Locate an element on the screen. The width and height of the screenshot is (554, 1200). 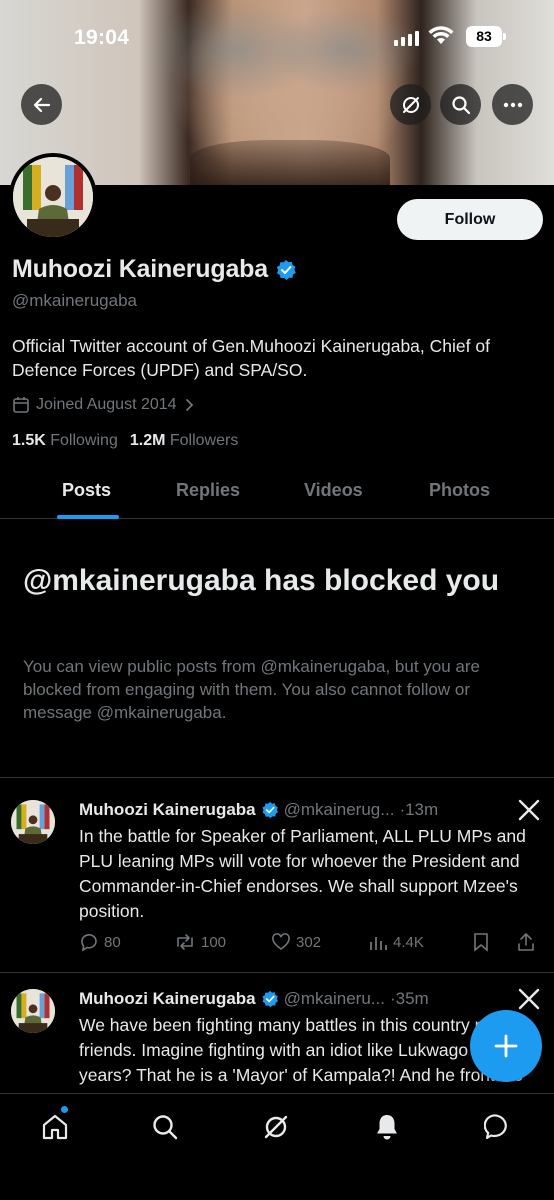
repost-icon is located at coordinates (185, 942).